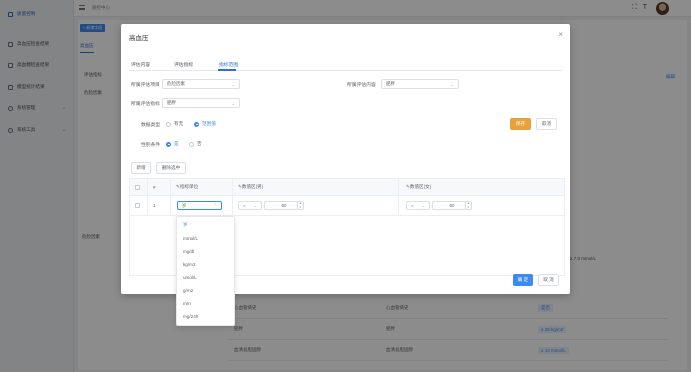  I want to click on tab-assessment-content: 评估内容, so click(140, 64).